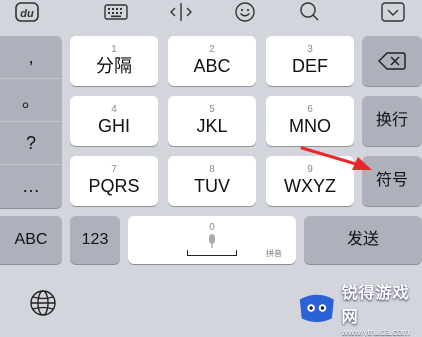 The width and height of the screenshot is (422, 337). What do you see at coordinates (212, 185) in the screenshot?
I see `key-label: TUV` at bounding box center [212, 185].